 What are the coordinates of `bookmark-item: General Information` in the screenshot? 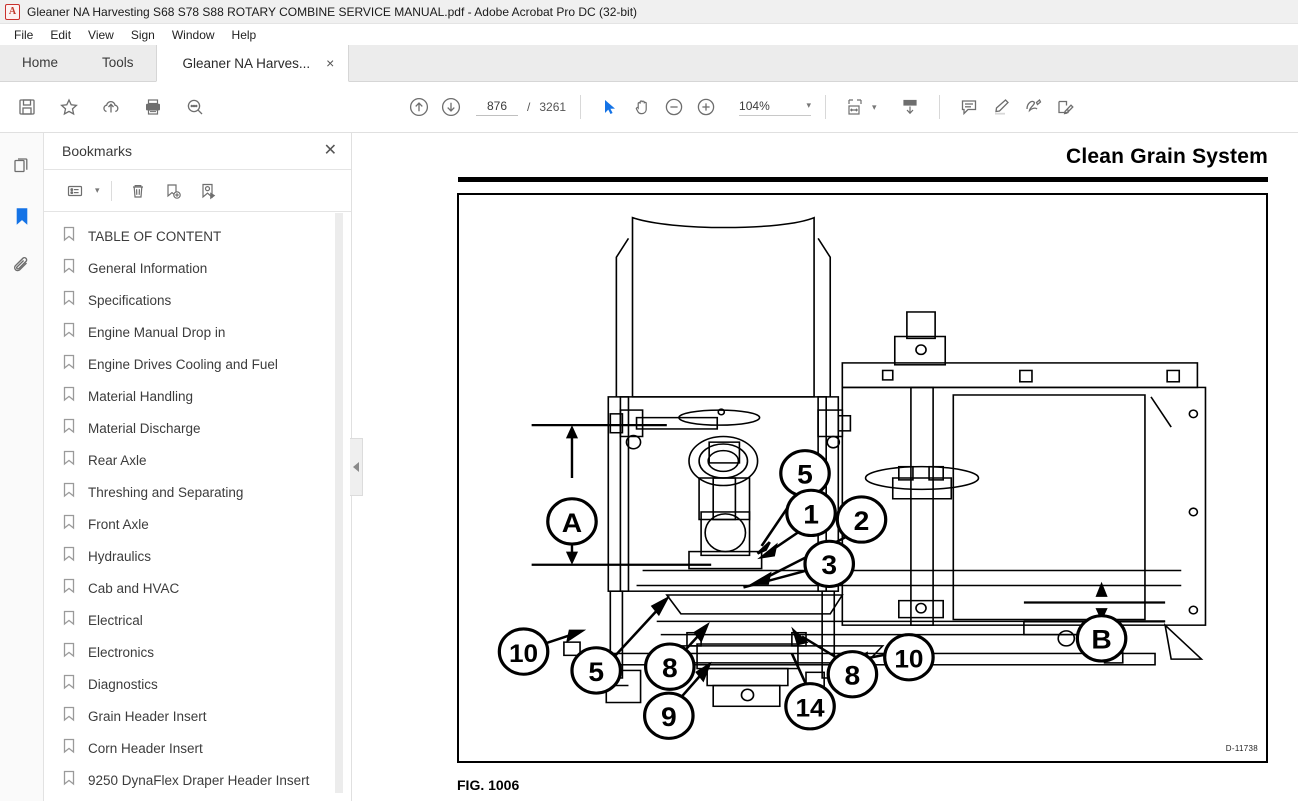 It's located at (197, 268).